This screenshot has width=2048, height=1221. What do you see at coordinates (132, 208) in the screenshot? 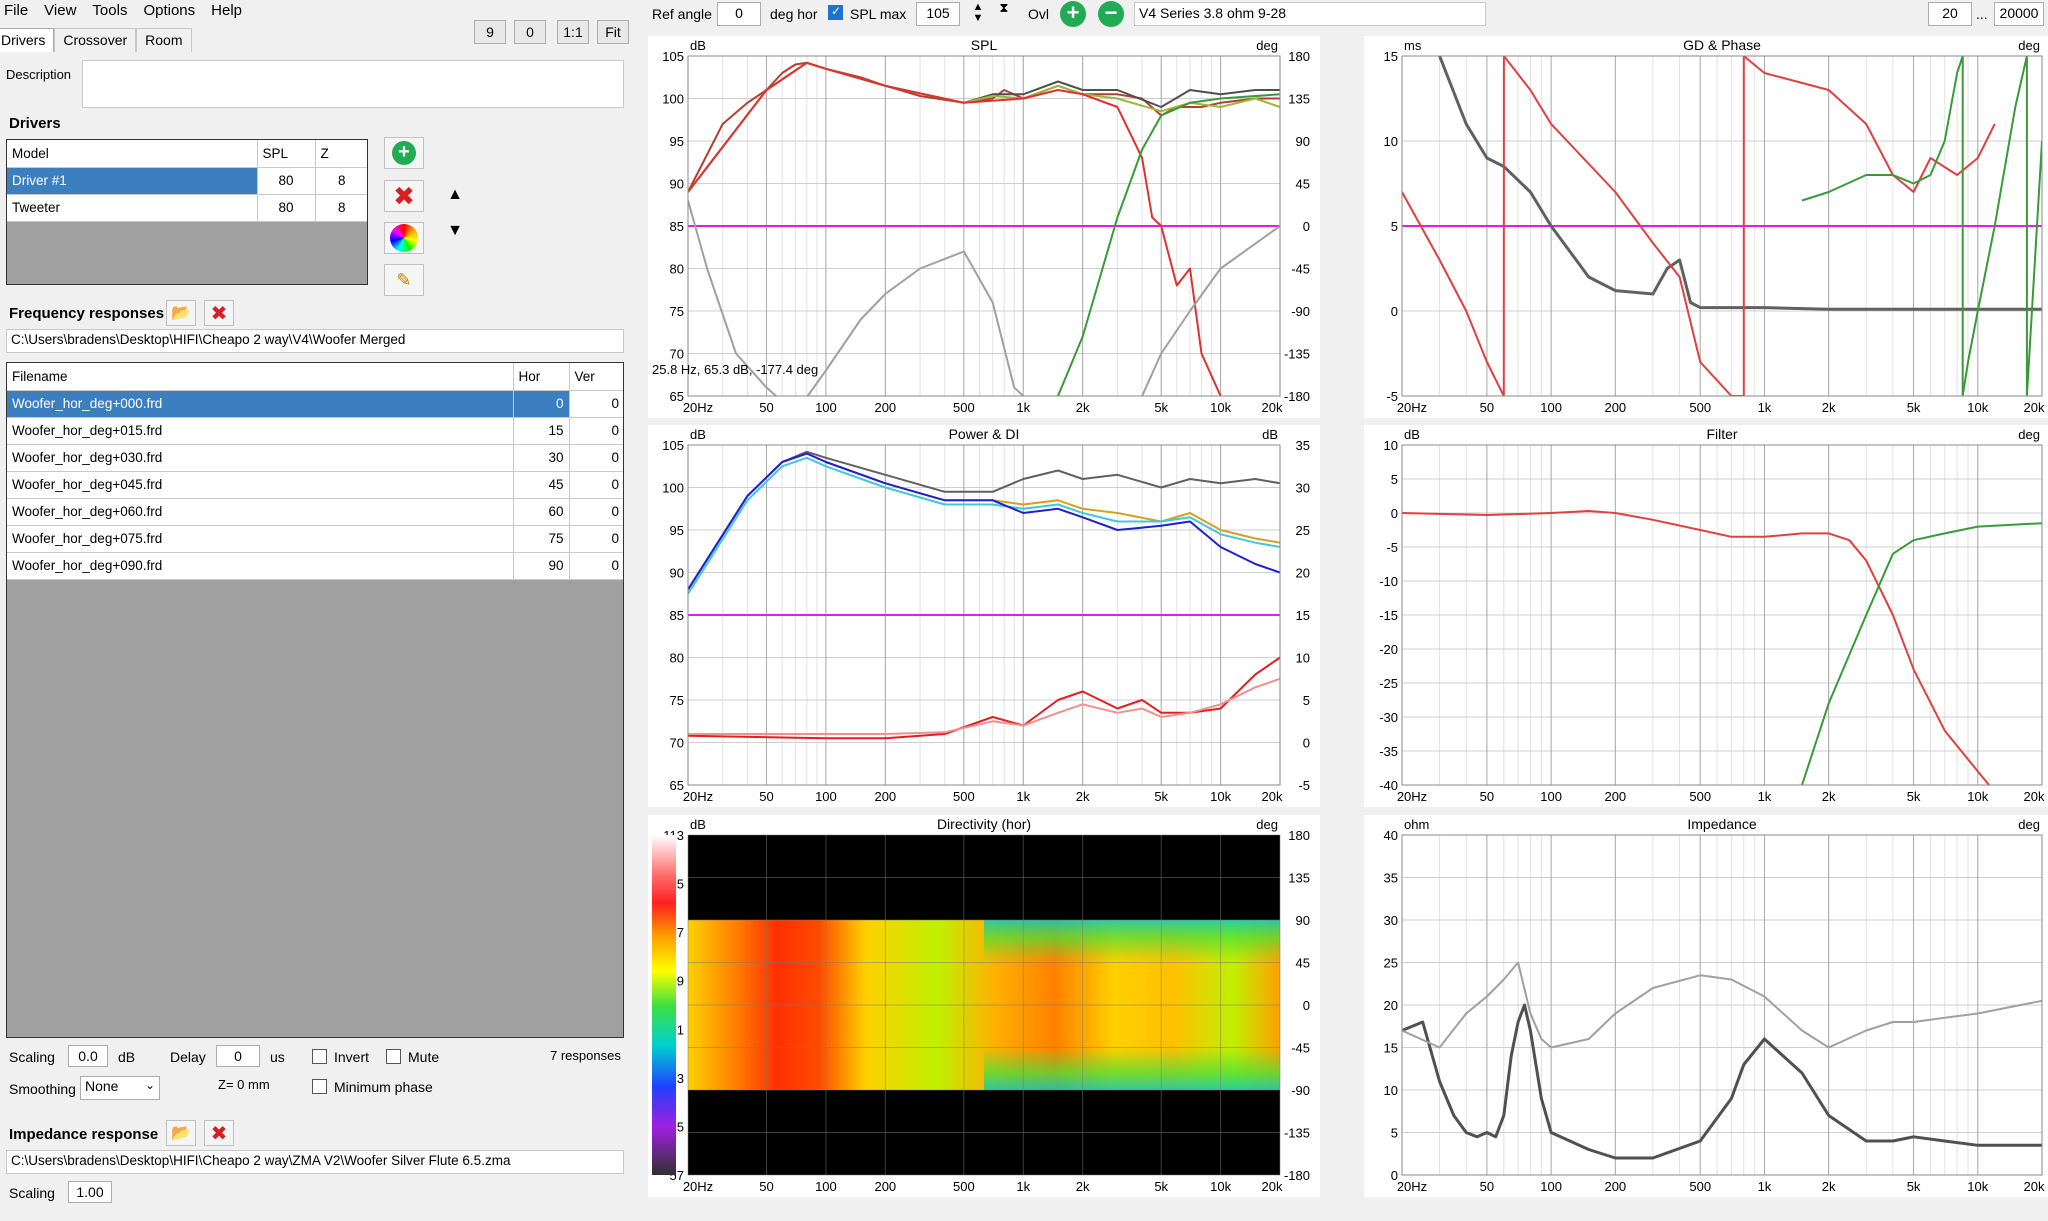
I see `driver-model: Tweeter` at bounding box center [132, 208].